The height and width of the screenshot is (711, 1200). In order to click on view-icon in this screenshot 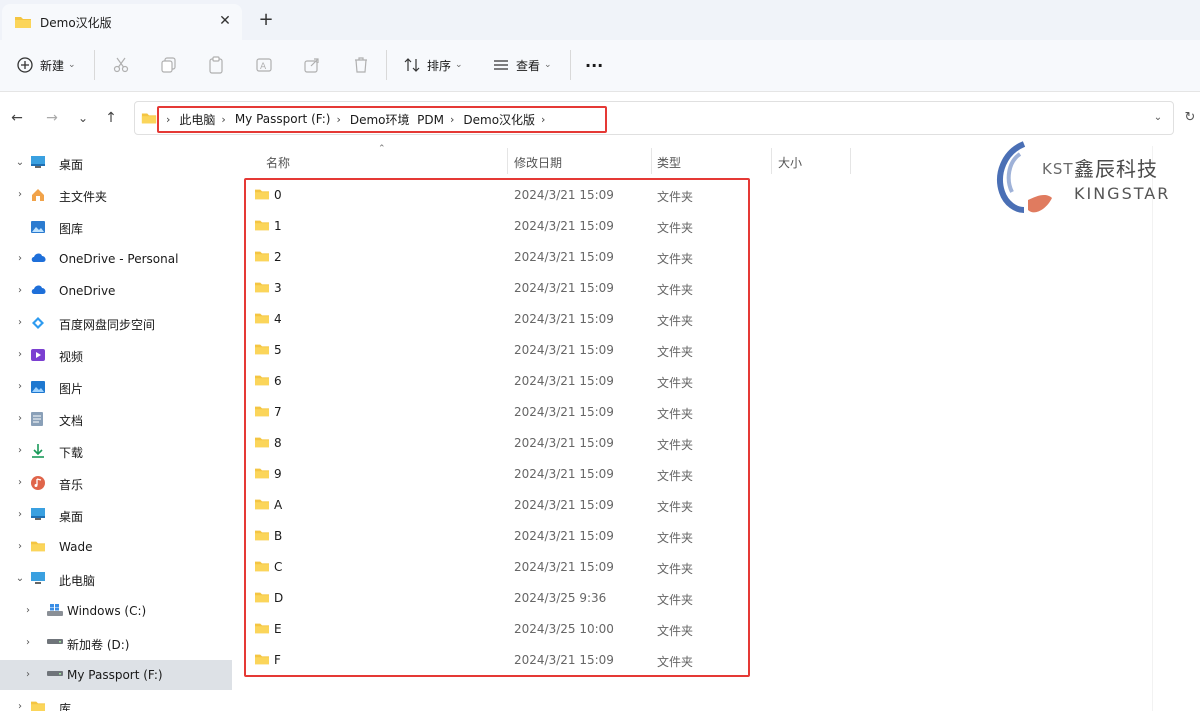, I will do `click(501, 65)`.